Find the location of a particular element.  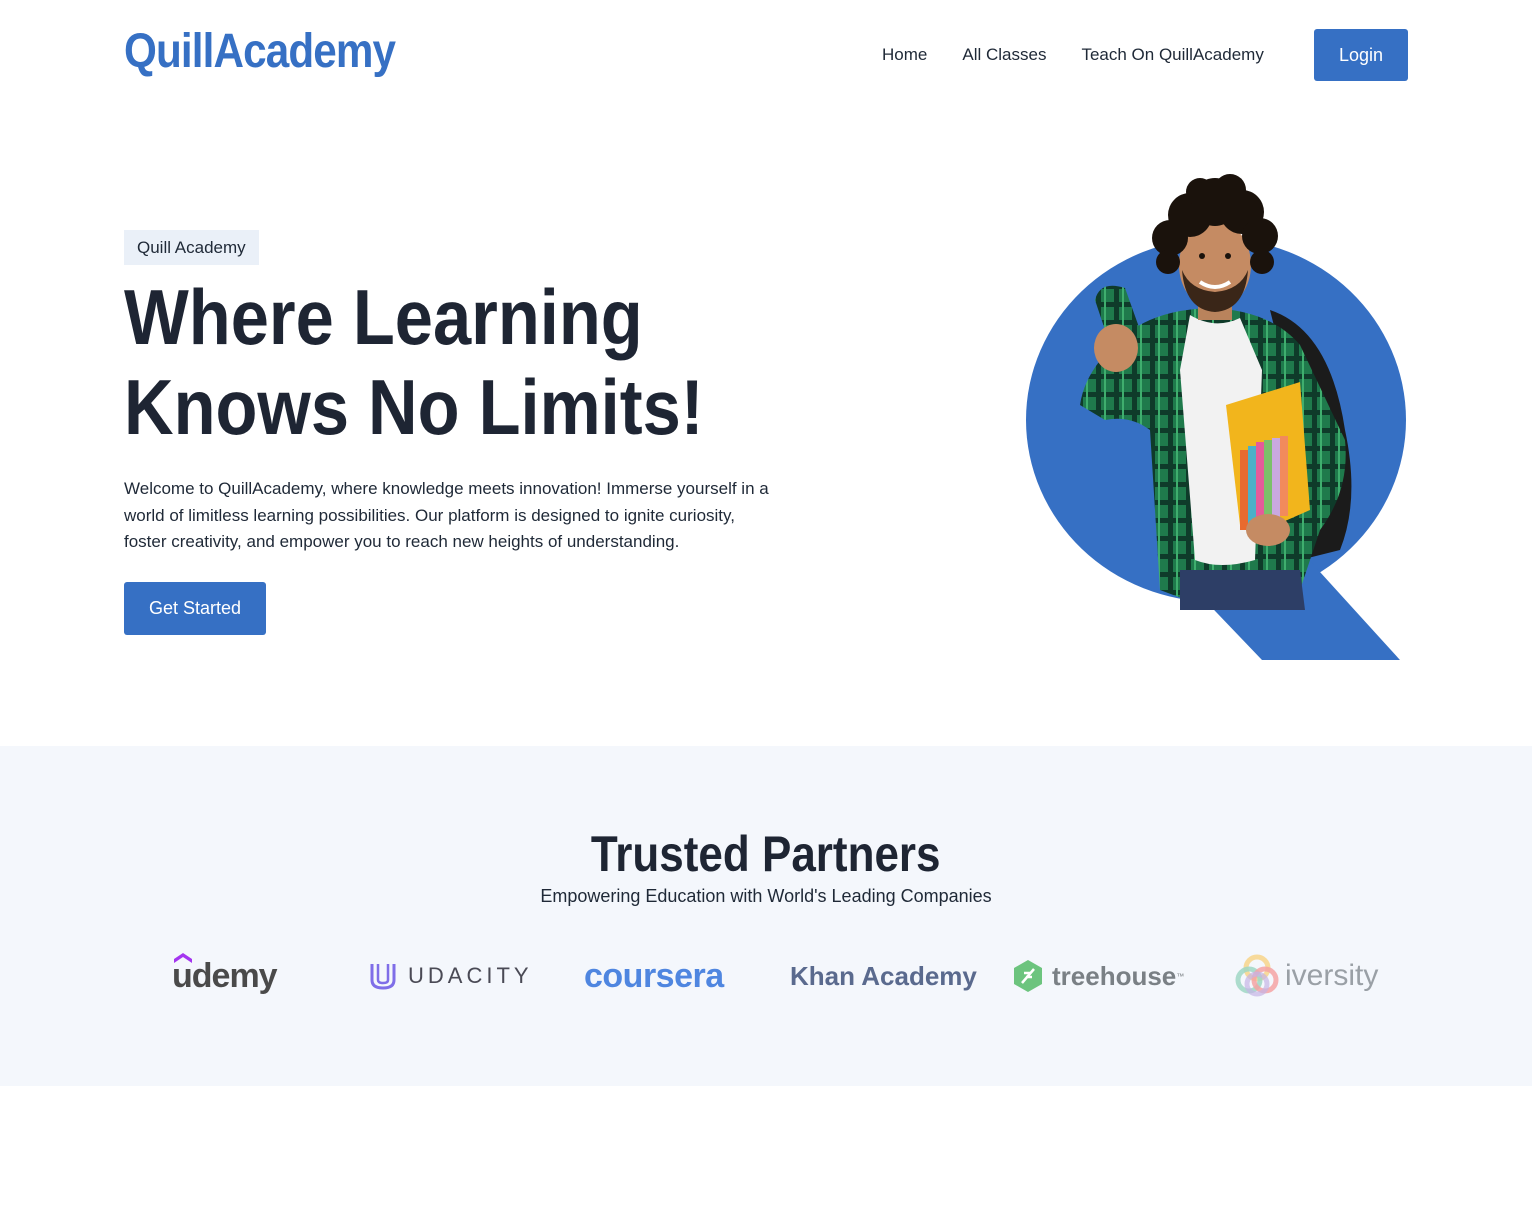

partner-name-coursera: coursera is located at coordinates (654, 975).